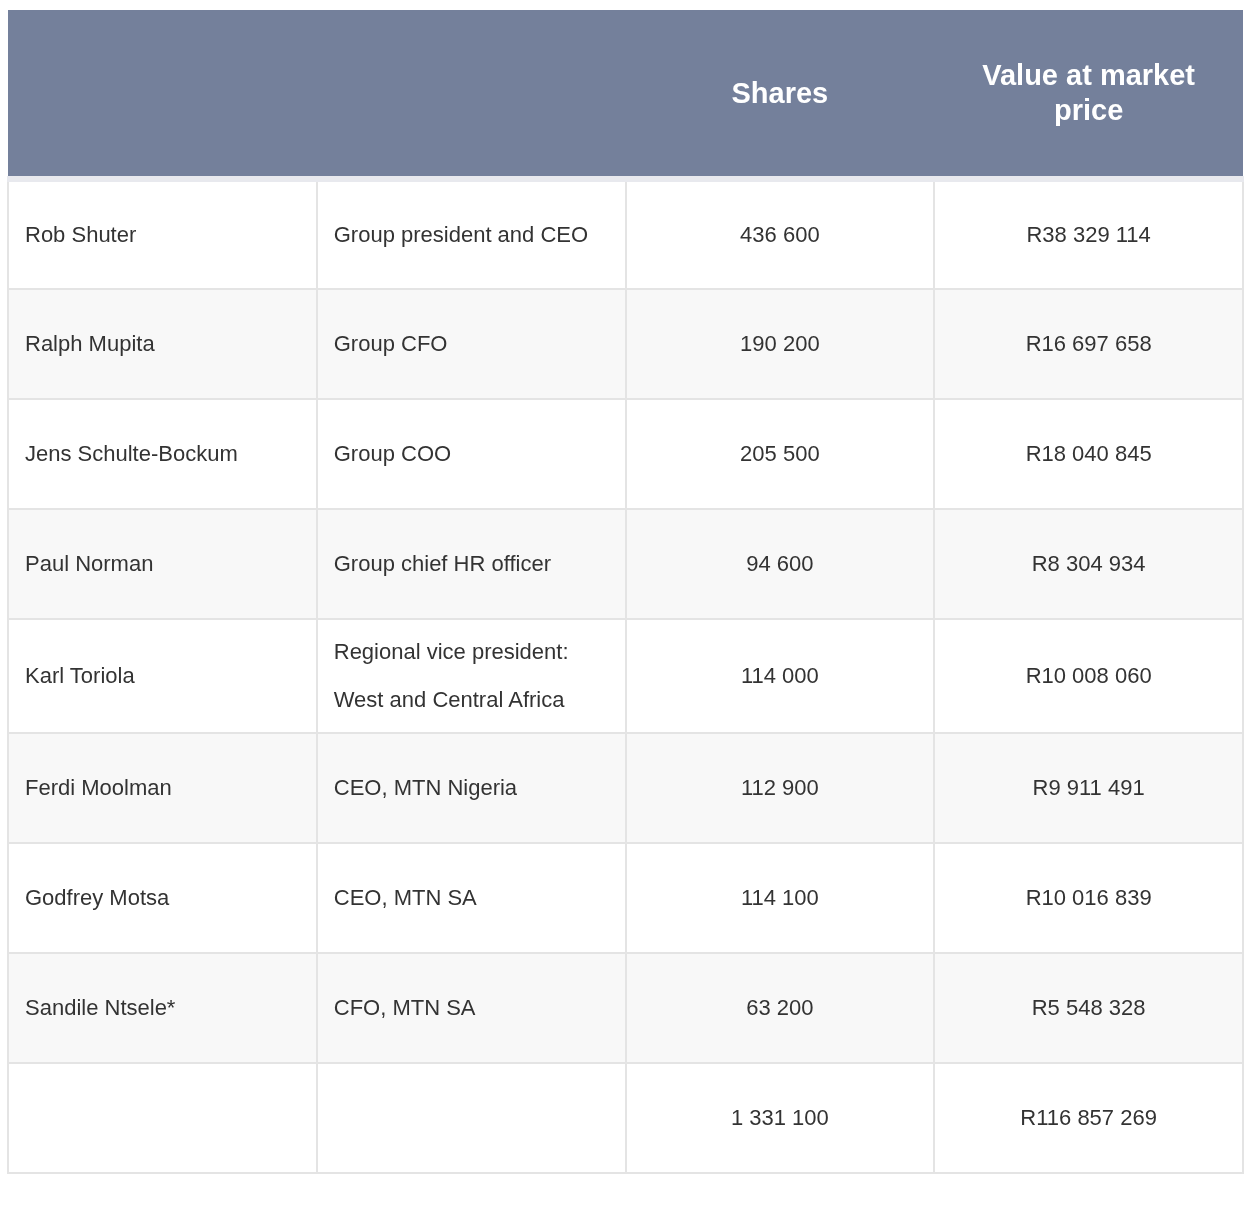 The image size is (1254, 1230). What do you see at coordinates (780, 1007) in the screenshot?
I see `table-cell: 63 200` at bounding box center [780, 1007].